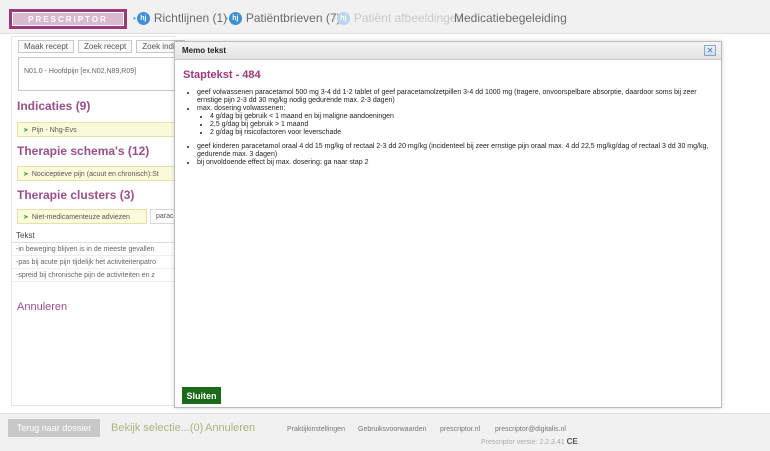 The width and height of the screenshot is (770, 451). Describe the element at coordinates (710, 50) in the screenshot. I see `close-icon: ✕` at that location.